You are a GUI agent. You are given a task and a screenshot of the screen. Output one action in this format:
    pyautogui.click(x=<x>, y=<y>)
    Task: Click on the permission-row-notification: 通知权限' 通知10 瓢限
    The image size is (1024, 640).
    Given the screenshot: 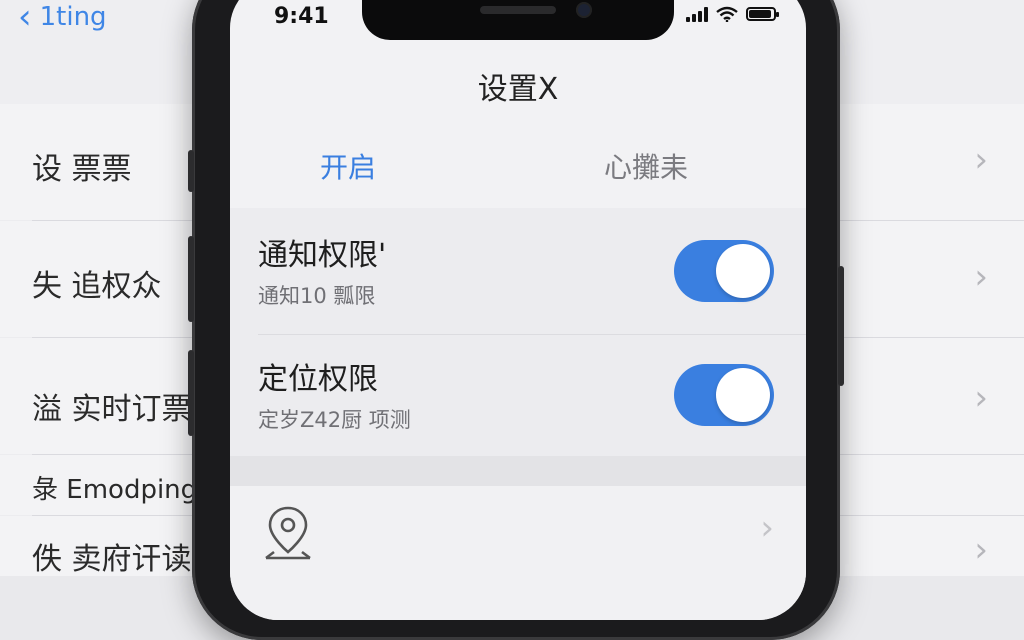 What is the action you would take?
    pyautogui.click(x=518, y=271)
    